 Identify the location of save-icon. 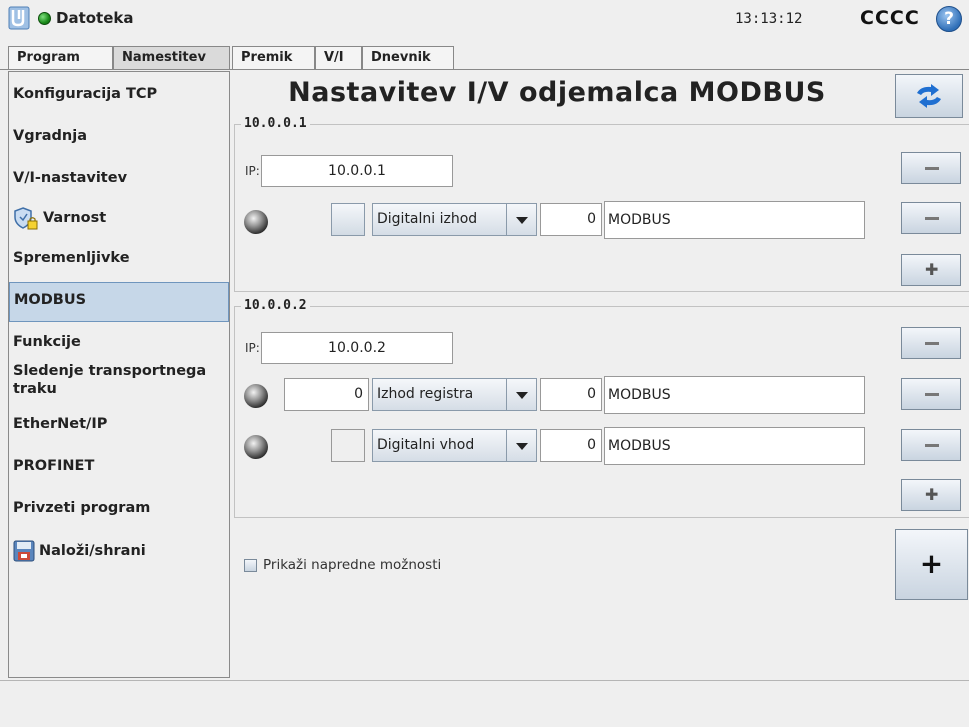
(24, 551).